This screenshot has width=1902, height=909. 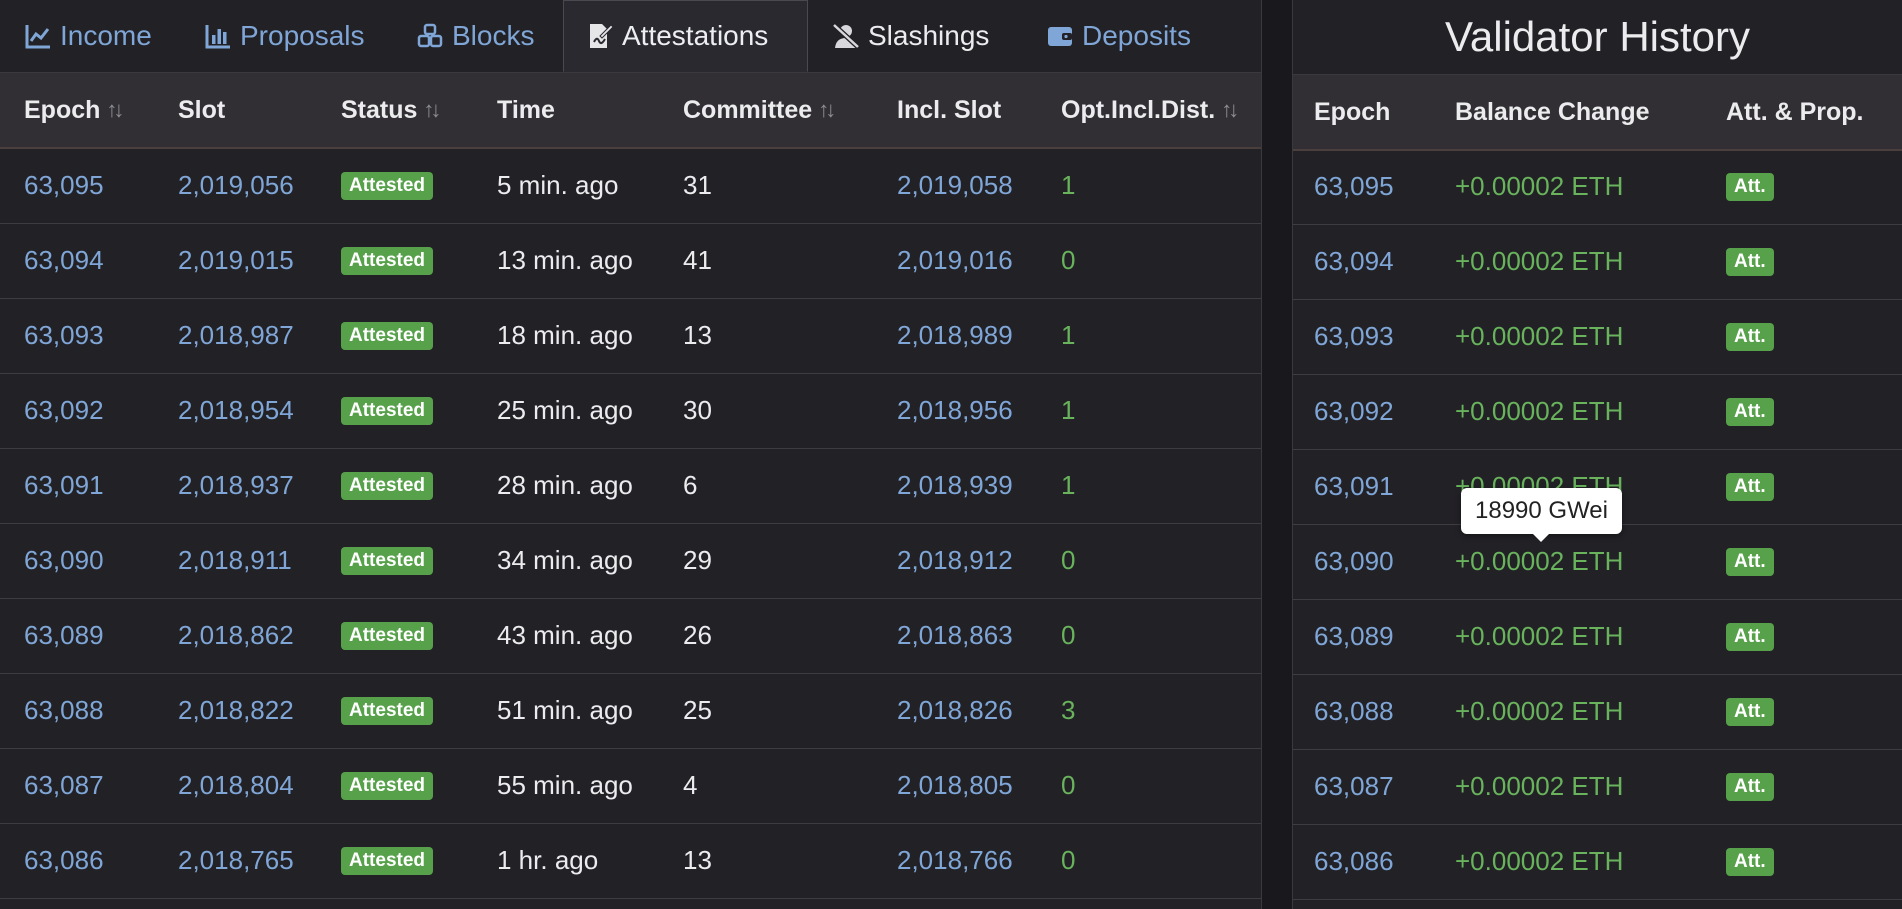 What do you see at coordinates (236, 635) in the screenshot?
I see `slot-link: 2,018,862` at bounding box center [236, 635].